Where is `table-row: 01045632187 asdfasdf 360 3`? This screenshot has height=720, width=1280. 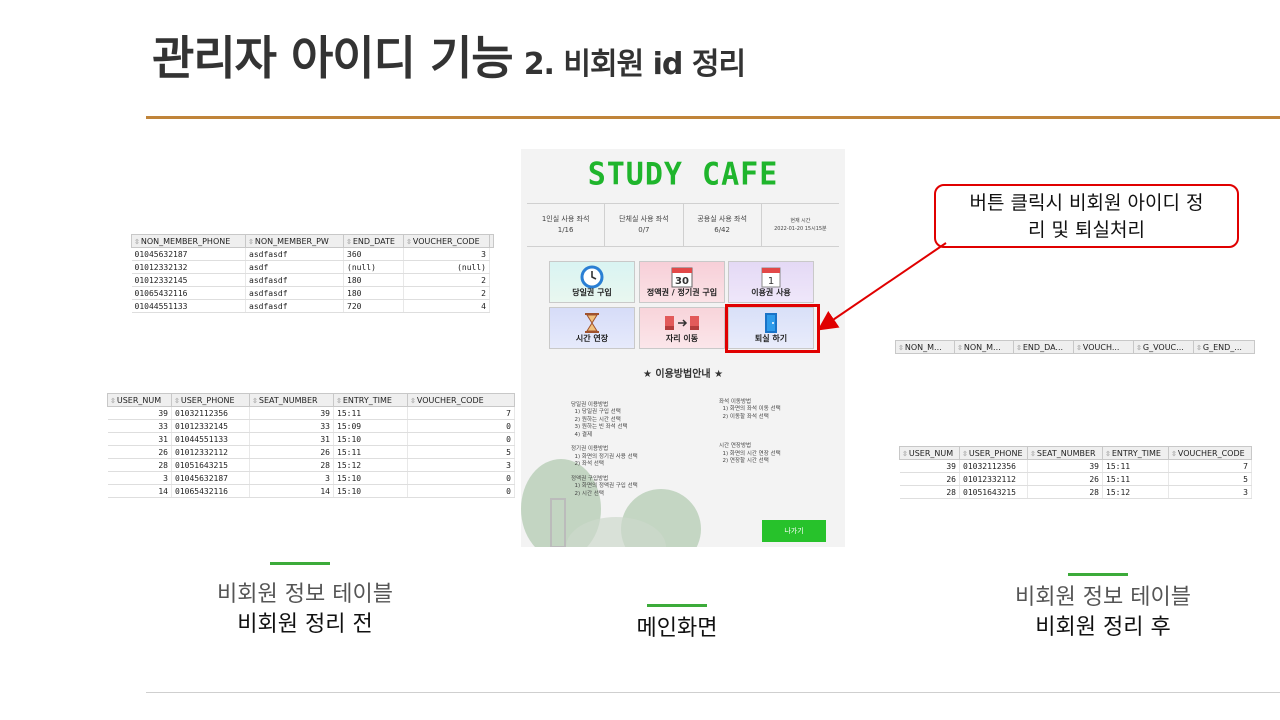
table-row: 01045632187 asdfasdf 360 3 is located at coordinates (312, 254).